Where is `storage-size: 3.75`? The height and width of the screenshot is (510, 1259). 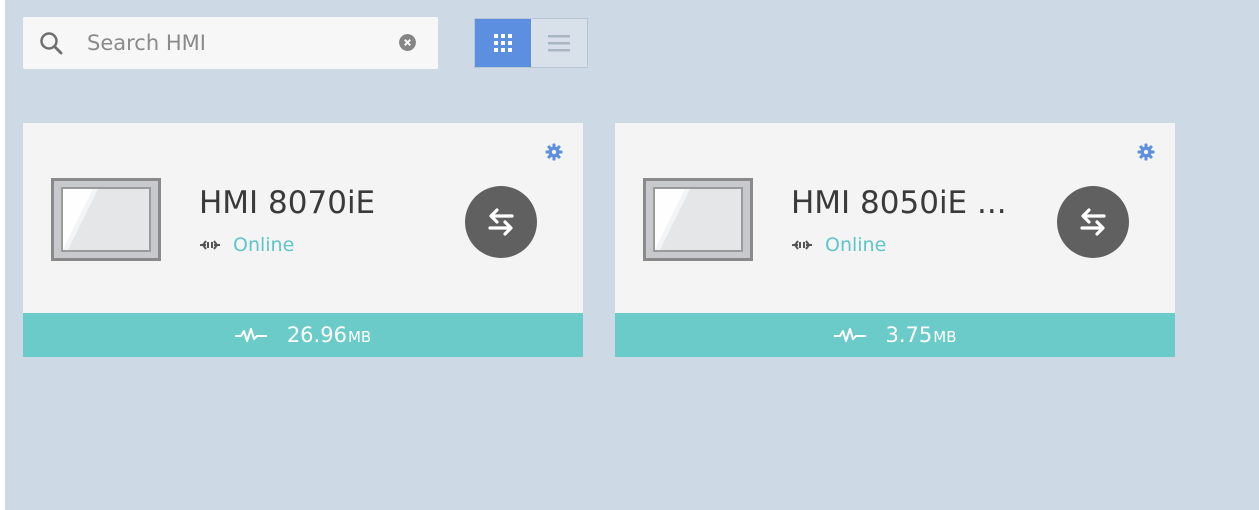 storage-size: 3.75 is located at coordinates (909, 335).